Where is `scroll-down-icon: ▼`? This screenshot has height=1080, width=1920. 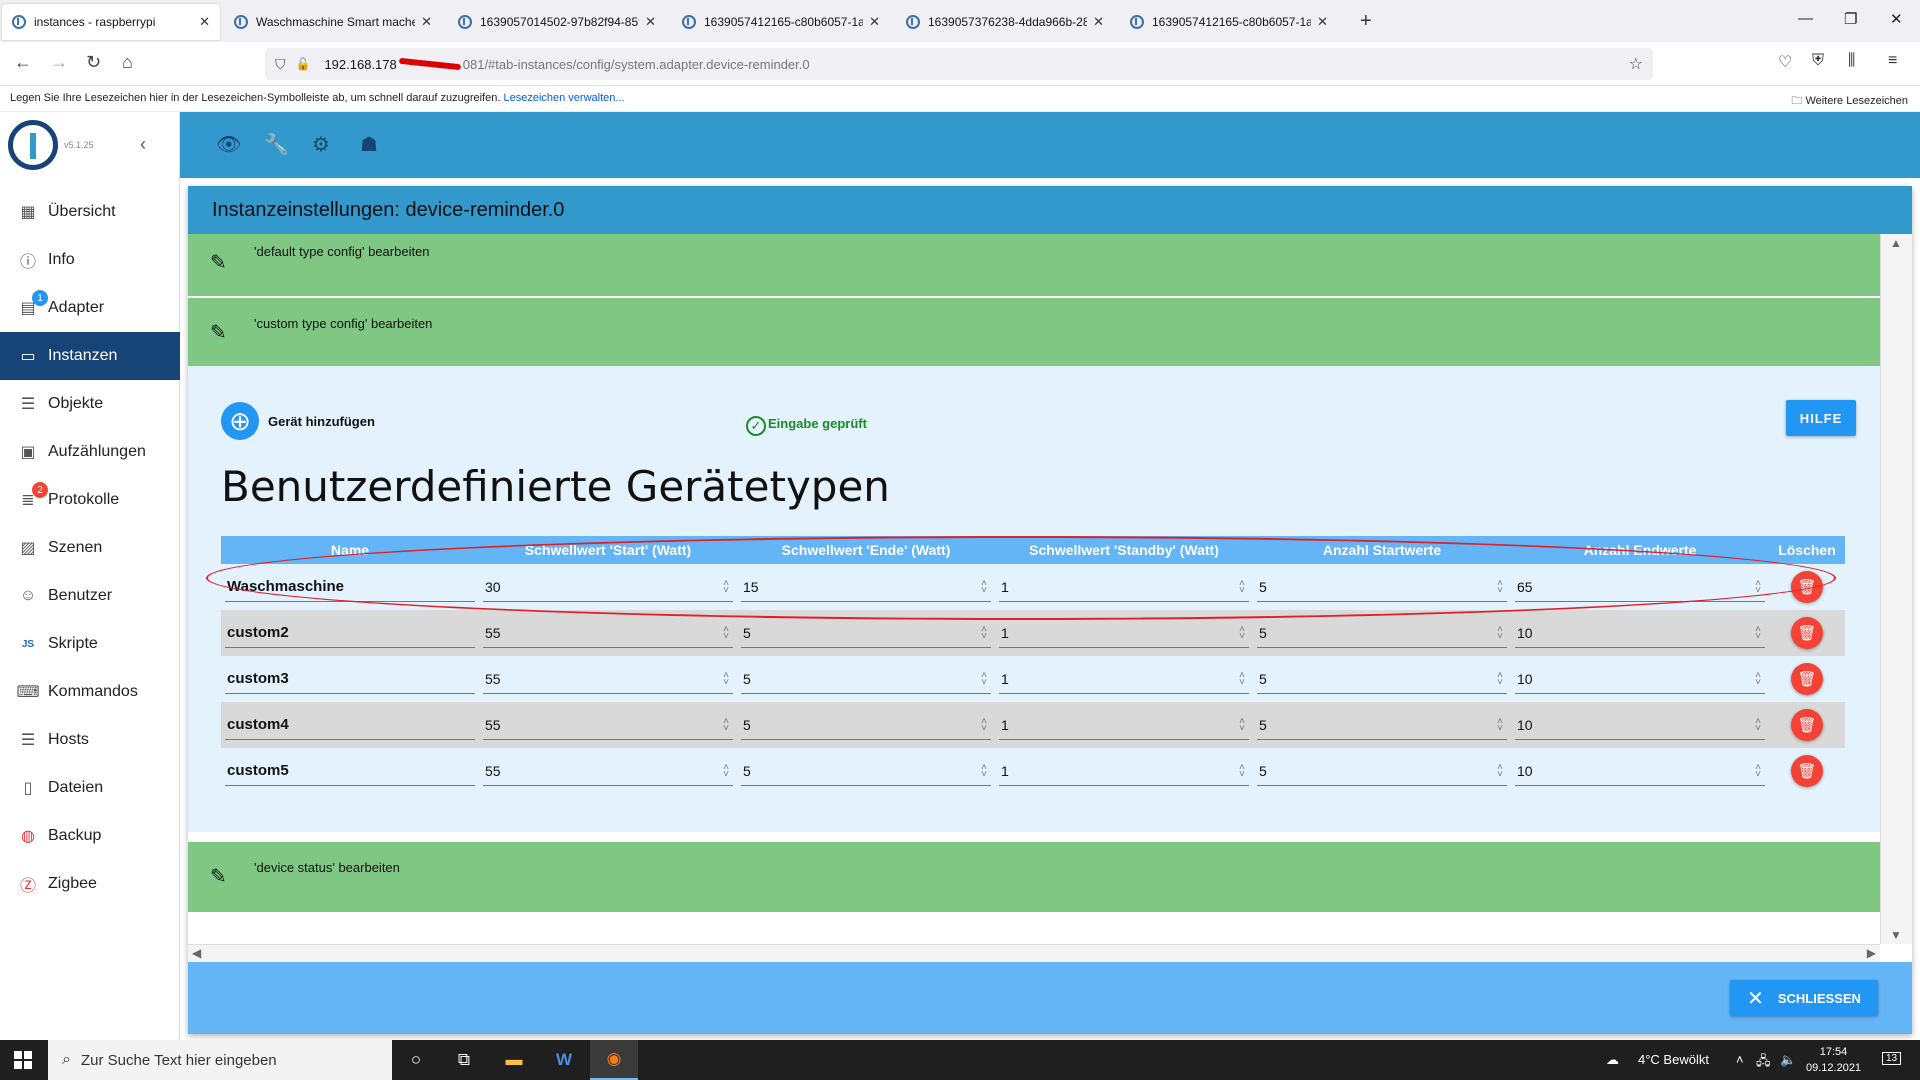 scroll-down-icon: ▼ is located at coordinates (1896, 935).